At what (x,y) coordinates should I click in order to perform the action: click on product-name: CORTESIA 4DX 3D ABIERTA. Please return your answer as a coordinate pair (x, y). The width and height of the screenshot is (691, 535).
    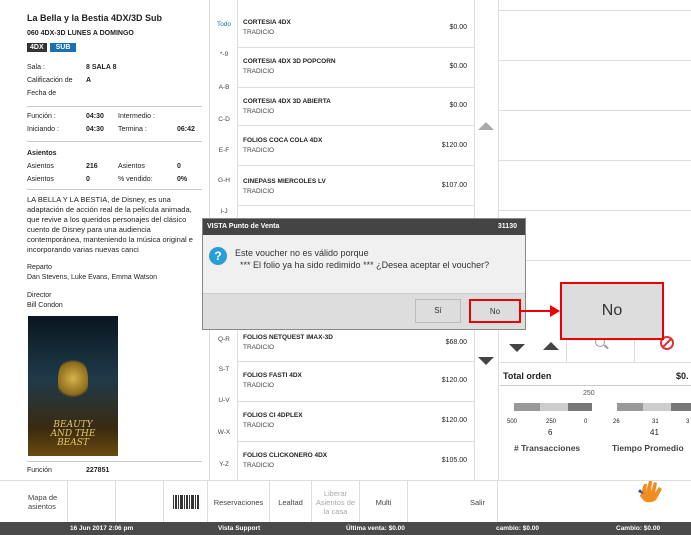
    Looking at the image, I should click on (287, 101).